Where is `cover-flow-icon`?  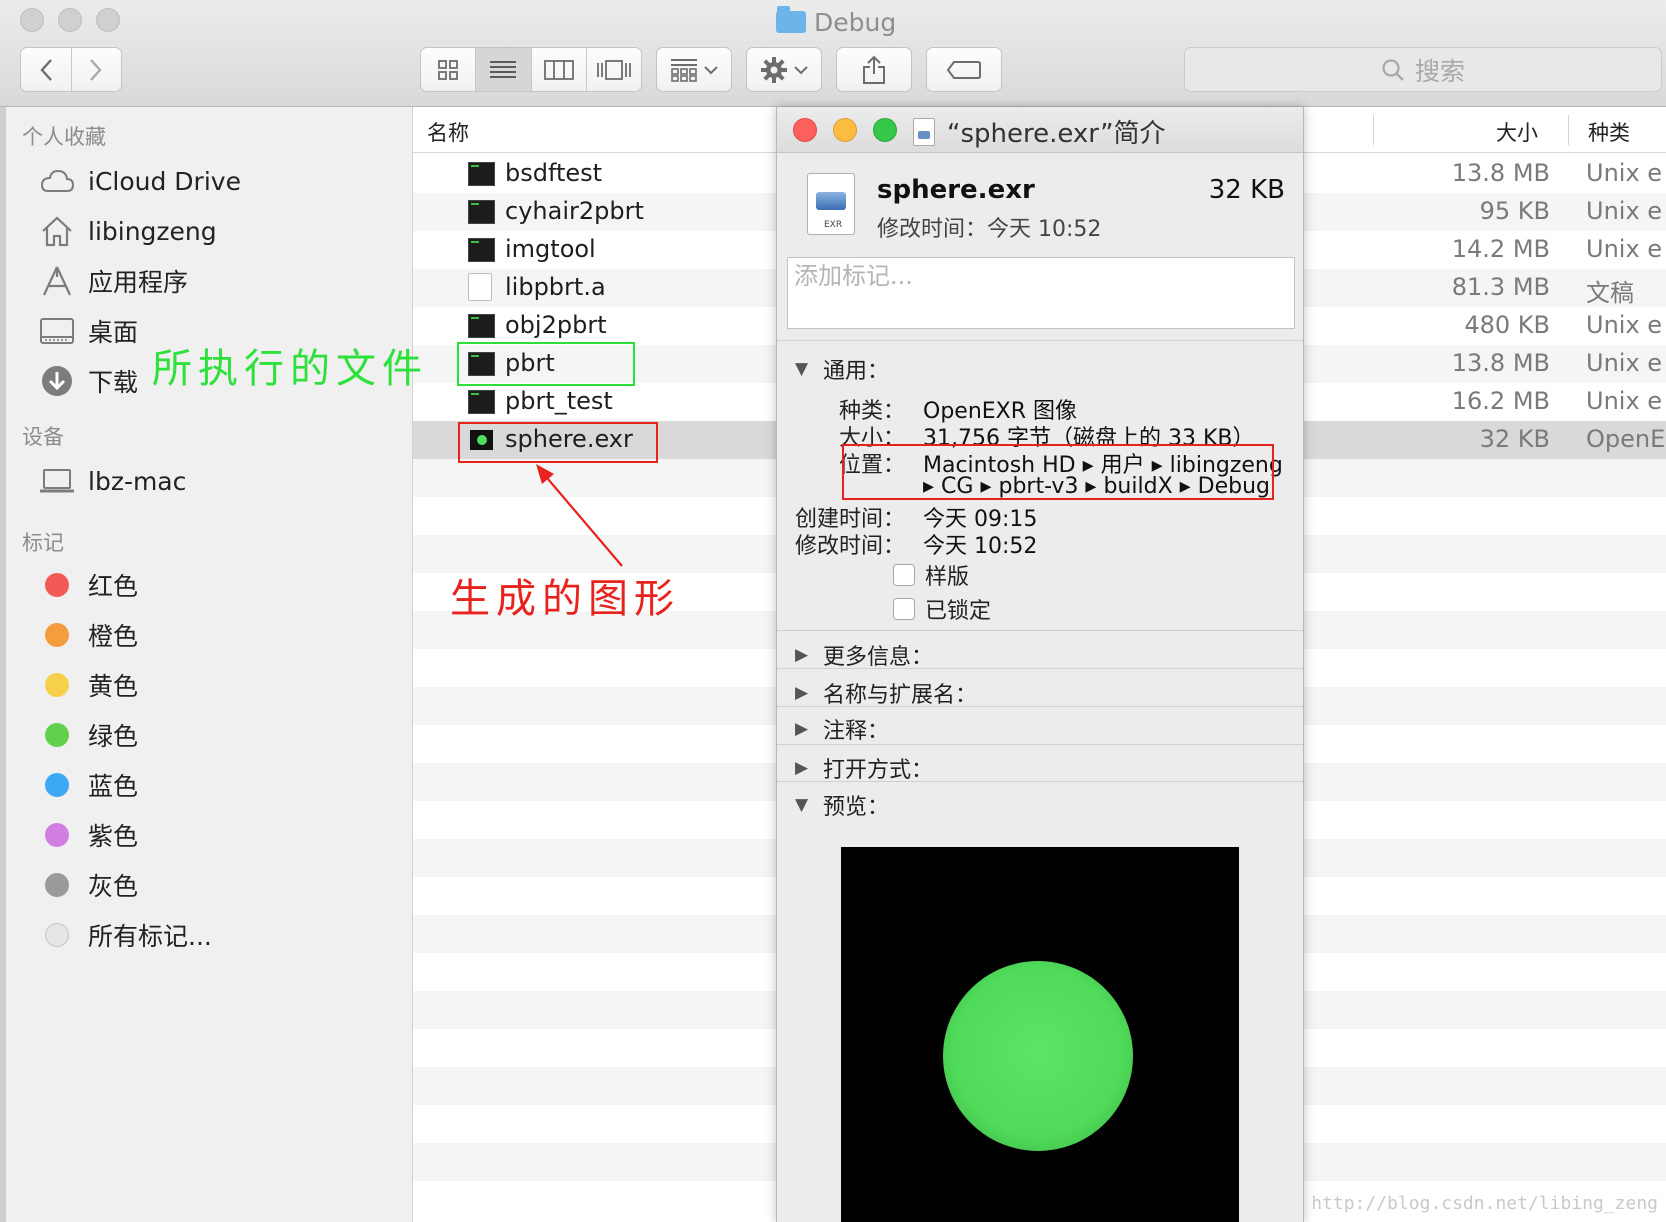
cover-flow-icon is located at coordinates (613, 69).